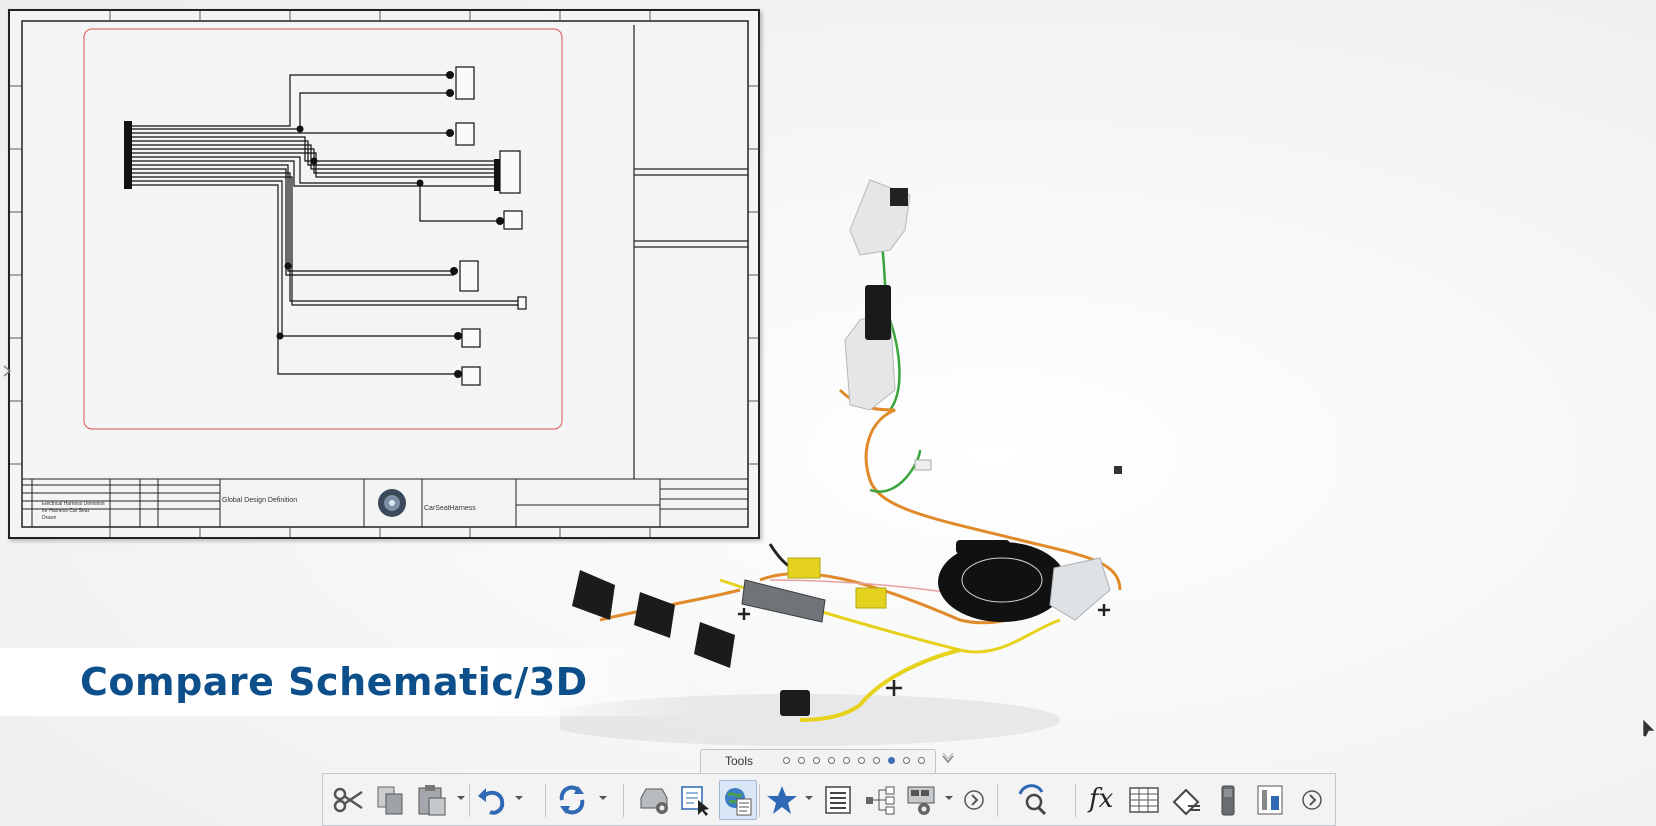 This screenshot has width=1656, height=826. I want to click on battery-button, so click(1228, 800).